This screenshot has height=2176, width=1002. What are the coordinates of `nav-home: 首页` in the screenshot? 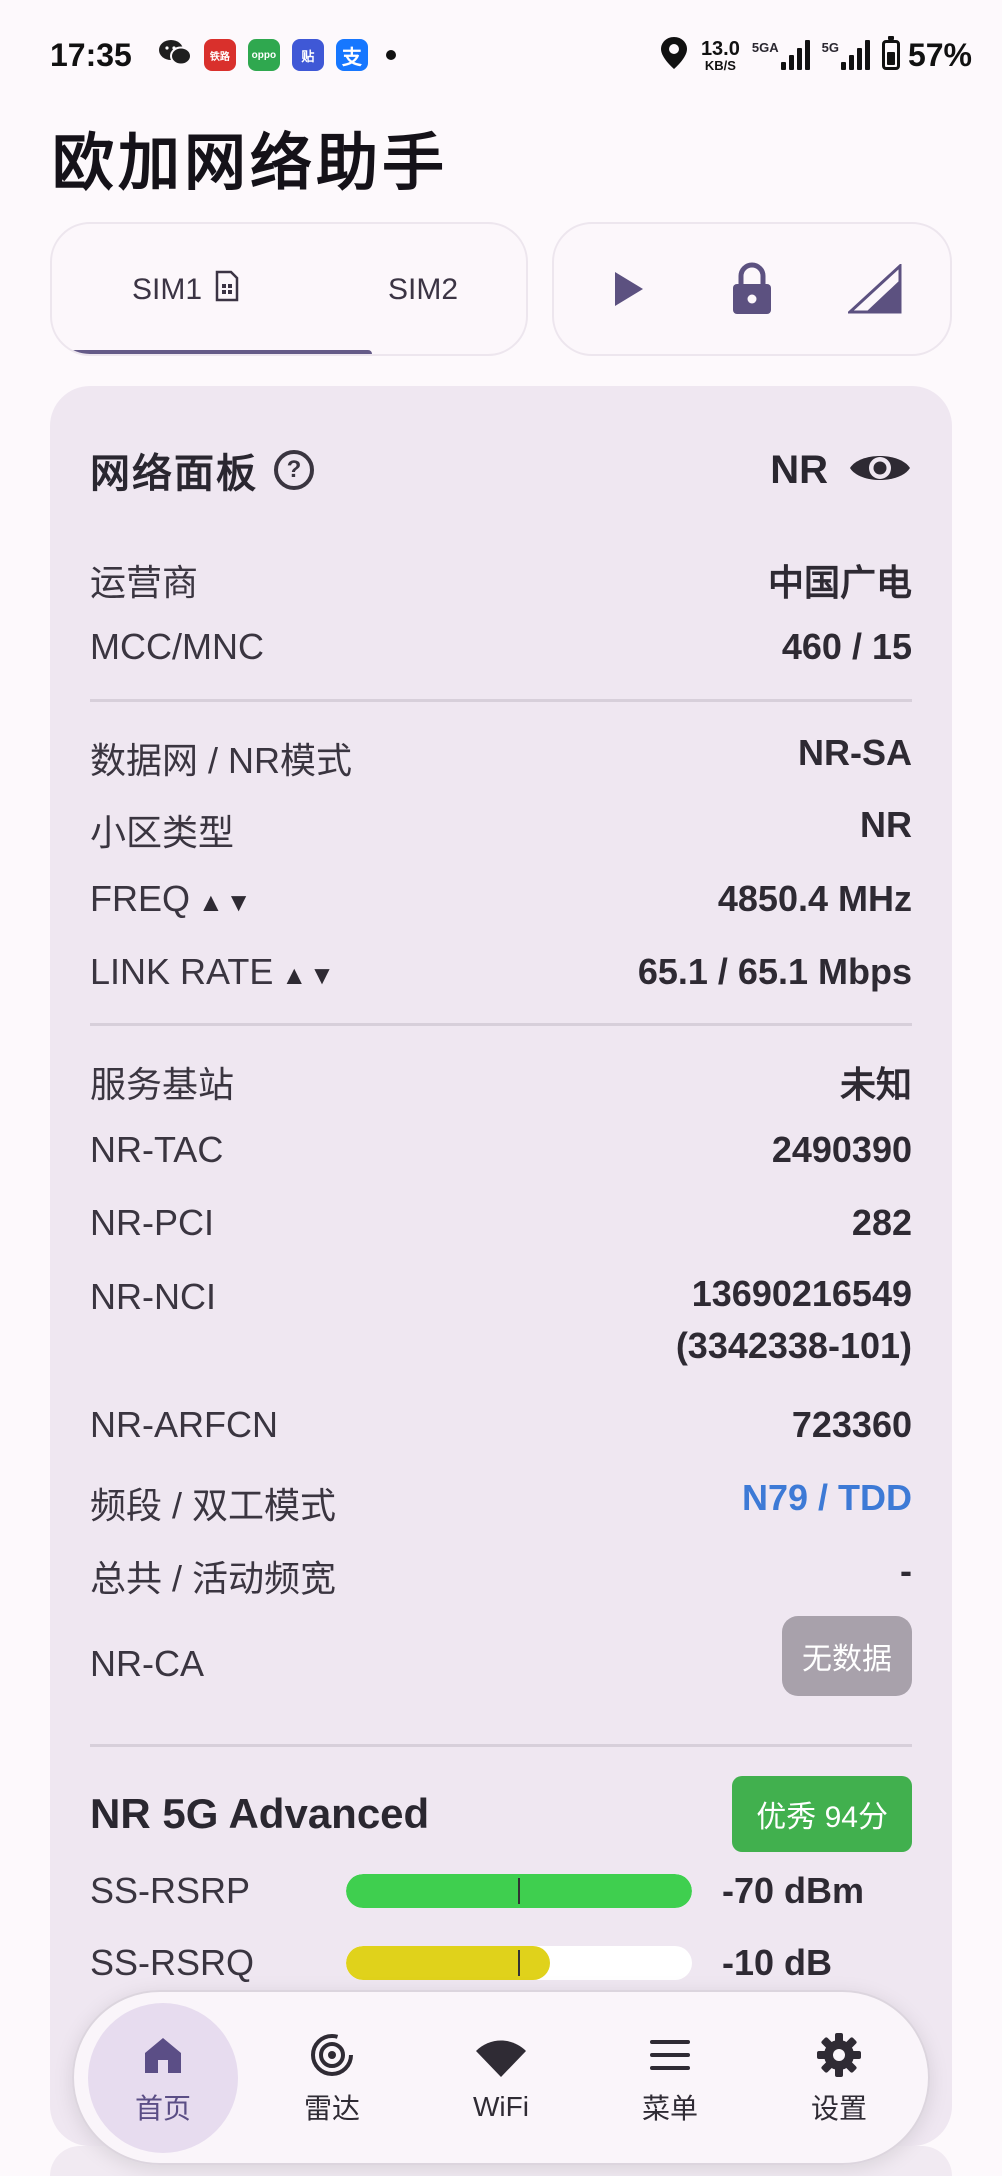 It's located at (163, 2077).